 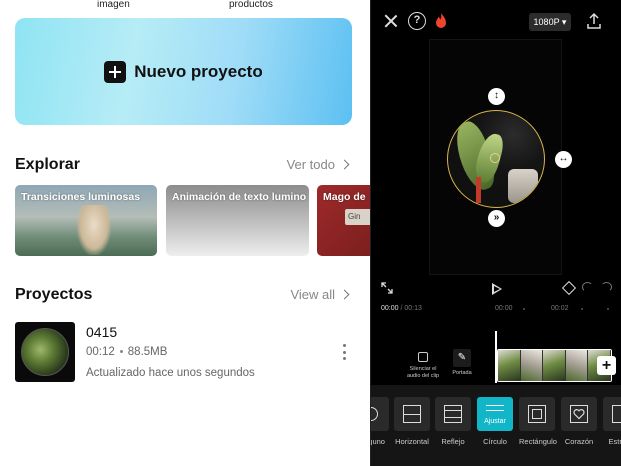 What do you see at coordinates (497, 289) in the screenshot?
I see `play-icon` at bounding box center [497, 289].